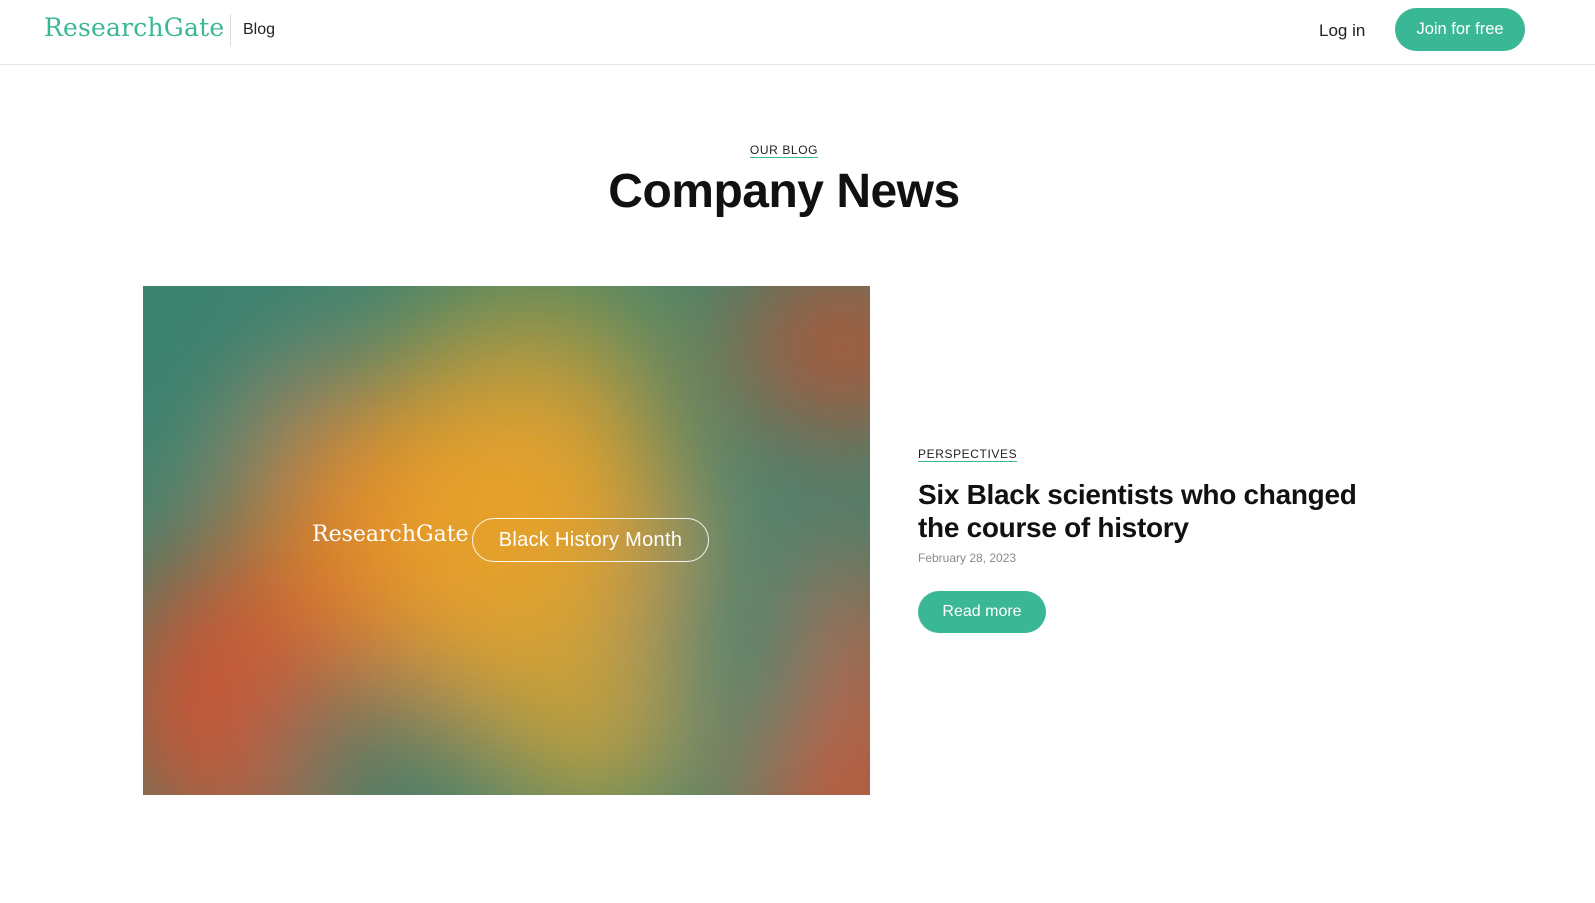 This screenshot has height=903, width=1595. I want to click on join-for-free-button: Join for free, so click(1460, 29).